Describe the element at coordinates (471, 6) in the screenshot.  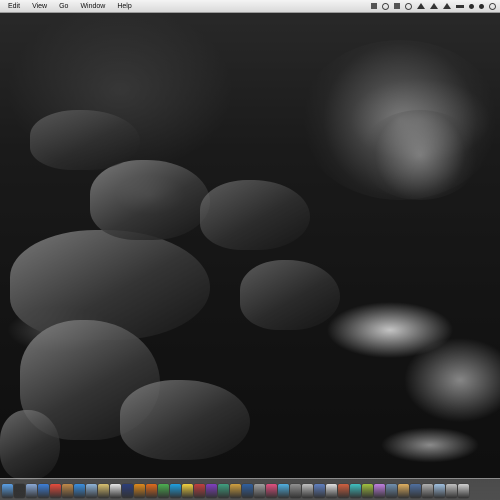
I see `clock-icon` at that location.